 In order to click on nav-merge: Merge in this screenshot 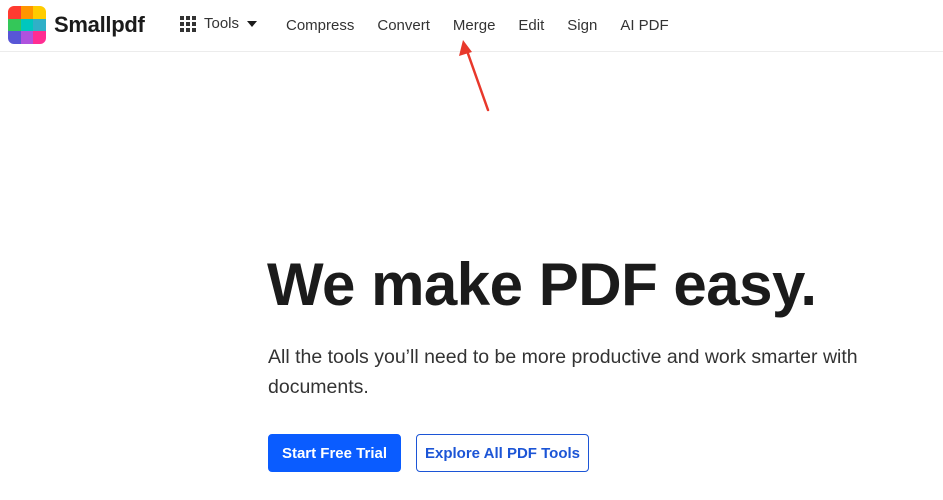, I will do `click(474, 25)`.